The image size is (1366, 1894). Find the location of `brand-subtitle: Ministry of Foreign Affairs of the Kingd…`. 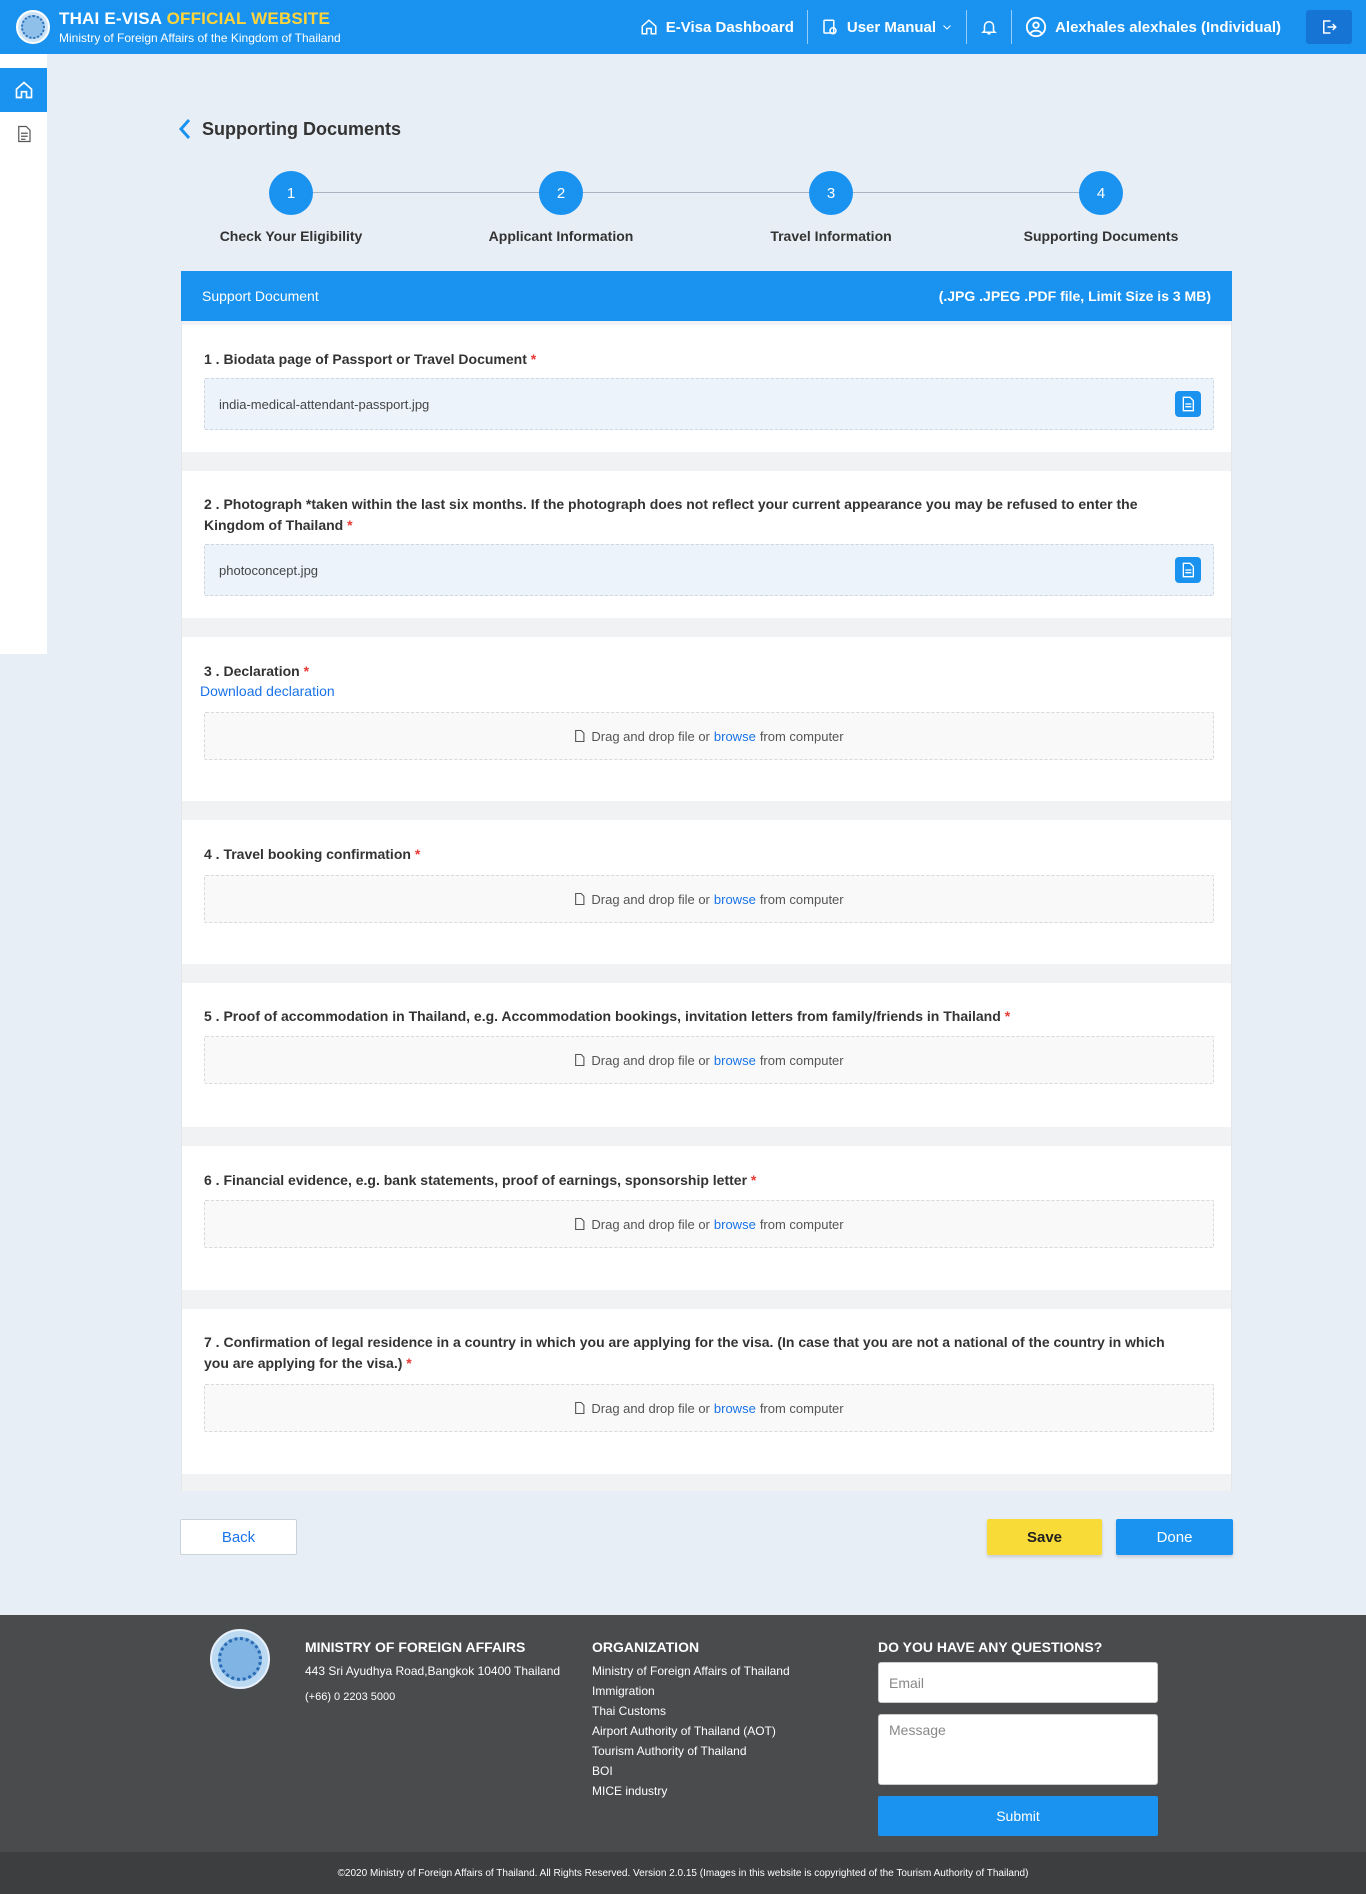

brand-subtitle: Ministry of Foreign Affairs of the Kingd… is located at coordinates (200, 38).